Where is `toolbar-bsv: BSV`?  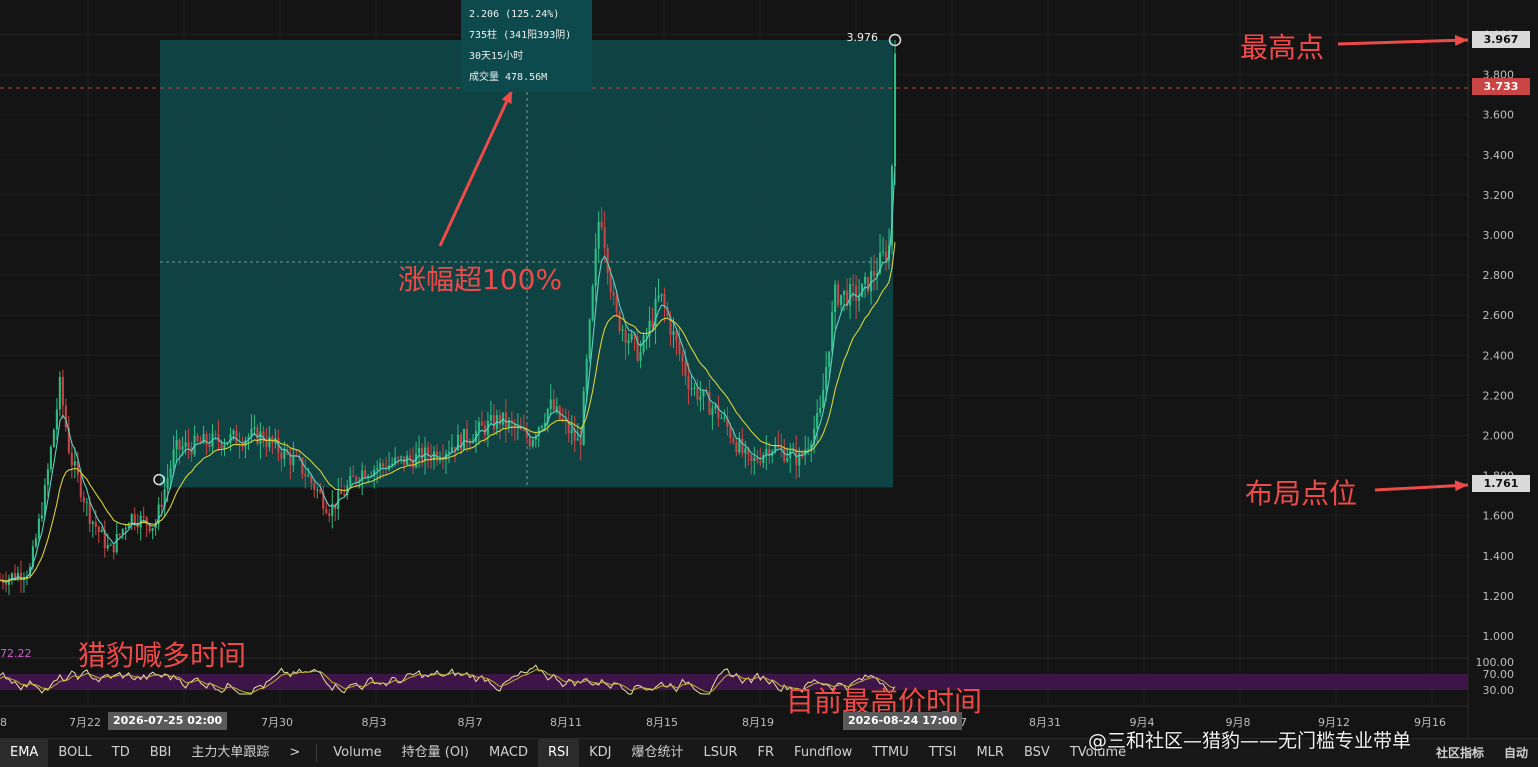
toolbar-bsv: BSV is located at coordinates (1037, 753).